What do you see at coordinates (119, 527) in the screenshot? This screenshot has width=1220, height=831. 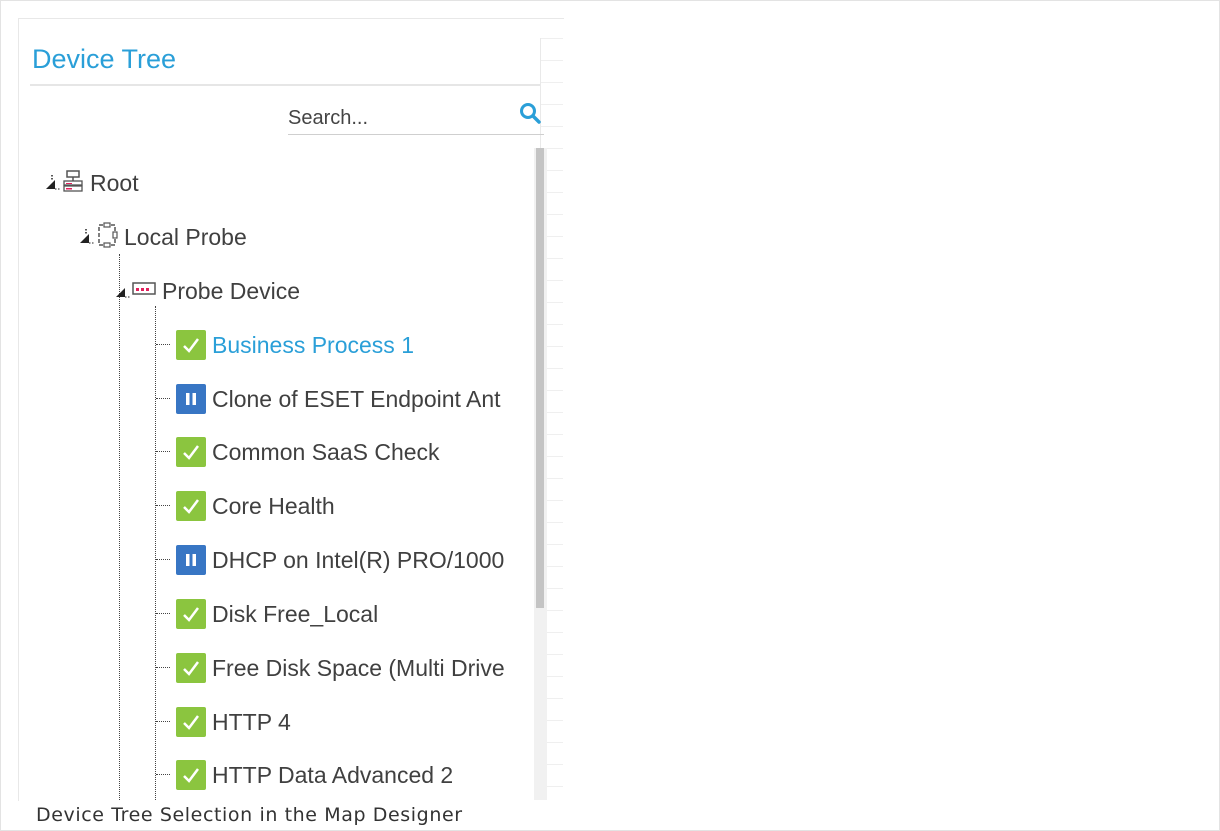 I see `tree-line-probe` at bounding box center [119, 527].